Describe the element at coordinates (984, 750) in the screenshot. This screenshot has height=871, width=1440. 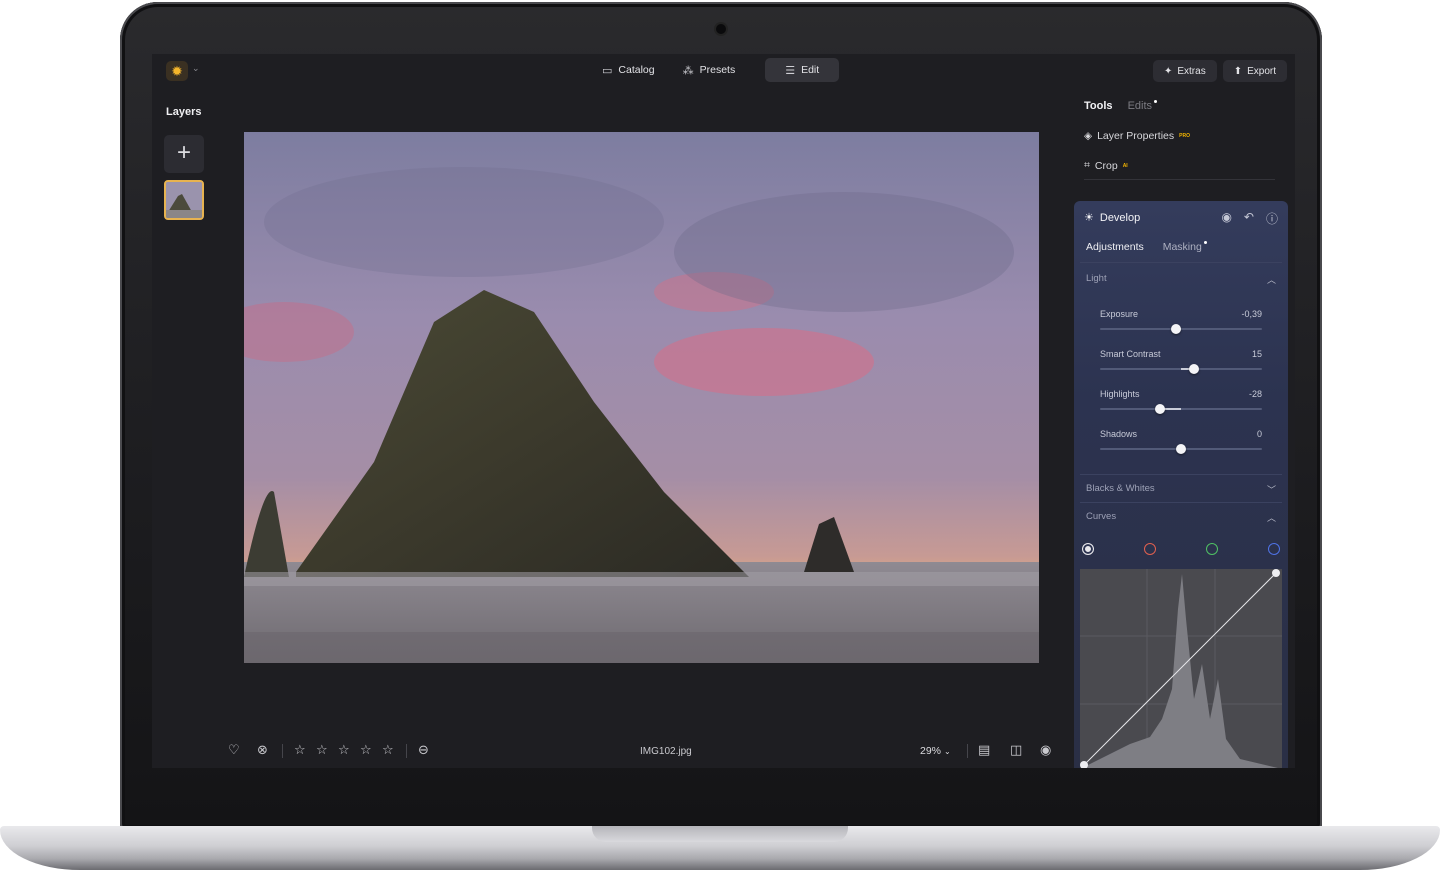
I see `filmstrip-icon: ▤` at that location.